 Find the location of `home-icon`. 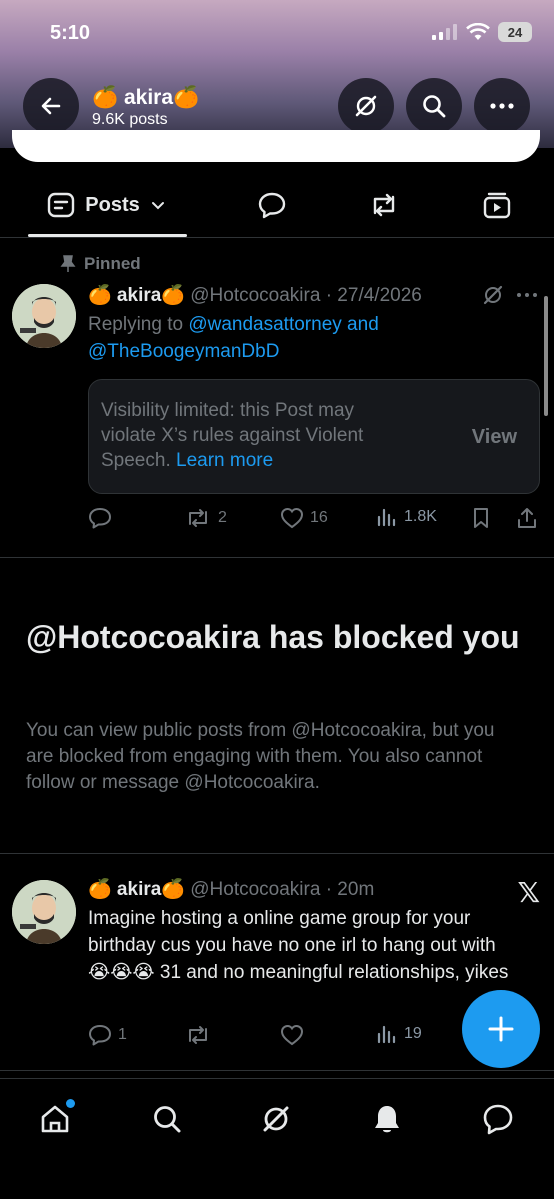

home-icon is located at coordinates (55, 1119).